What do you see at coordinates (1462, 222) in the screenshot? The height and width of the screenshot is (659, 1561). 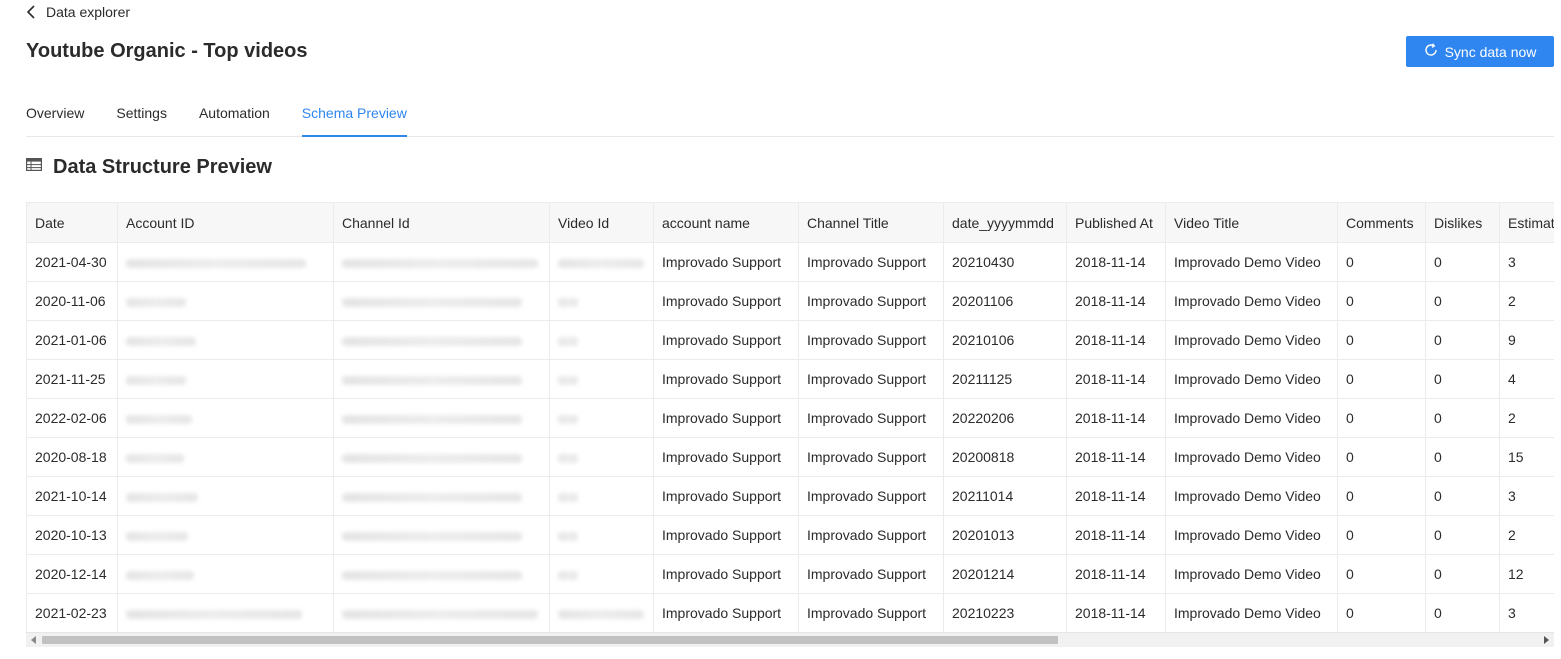 I see `column-header: Dislikes` at bounding box center [1462, 222].